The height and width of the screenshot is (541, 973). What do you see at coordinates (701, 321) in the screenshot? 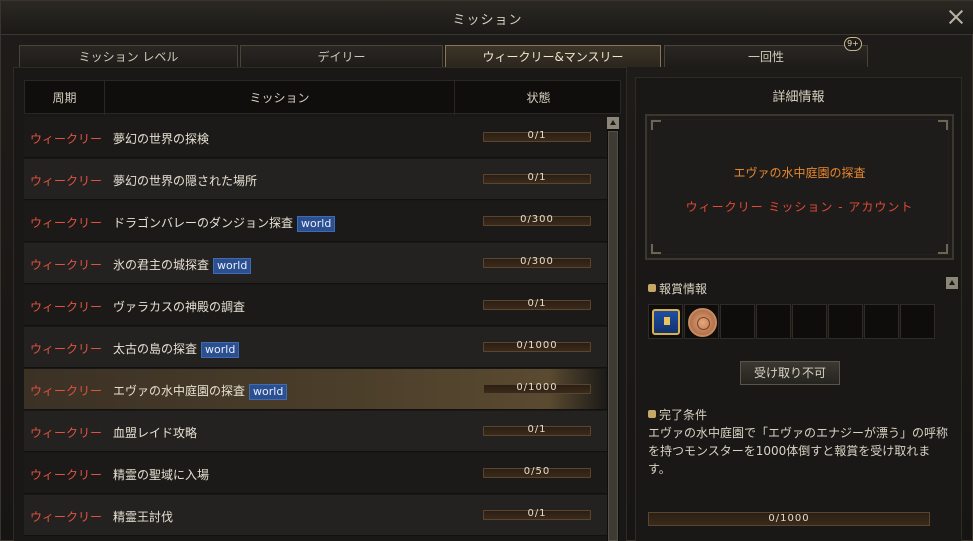
I see `reward-slot-coin` at bounding box center [701, 321].